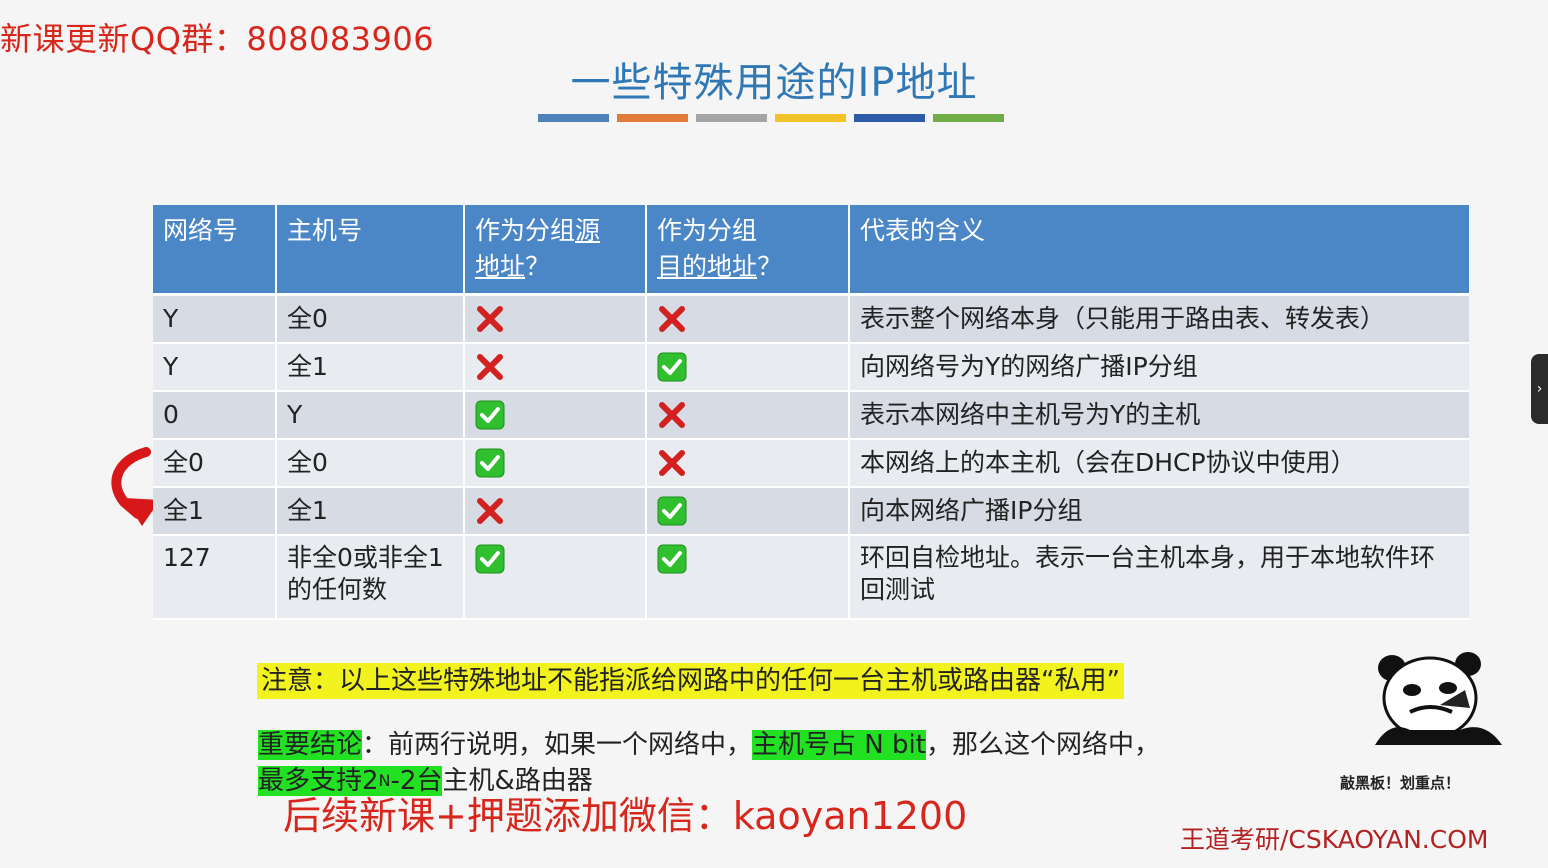  What do you see at coordinates (774, 83) in the screenshot?
I see `slide-title: 一些特殊用途的IP地址` at bounding box center [774, 83].